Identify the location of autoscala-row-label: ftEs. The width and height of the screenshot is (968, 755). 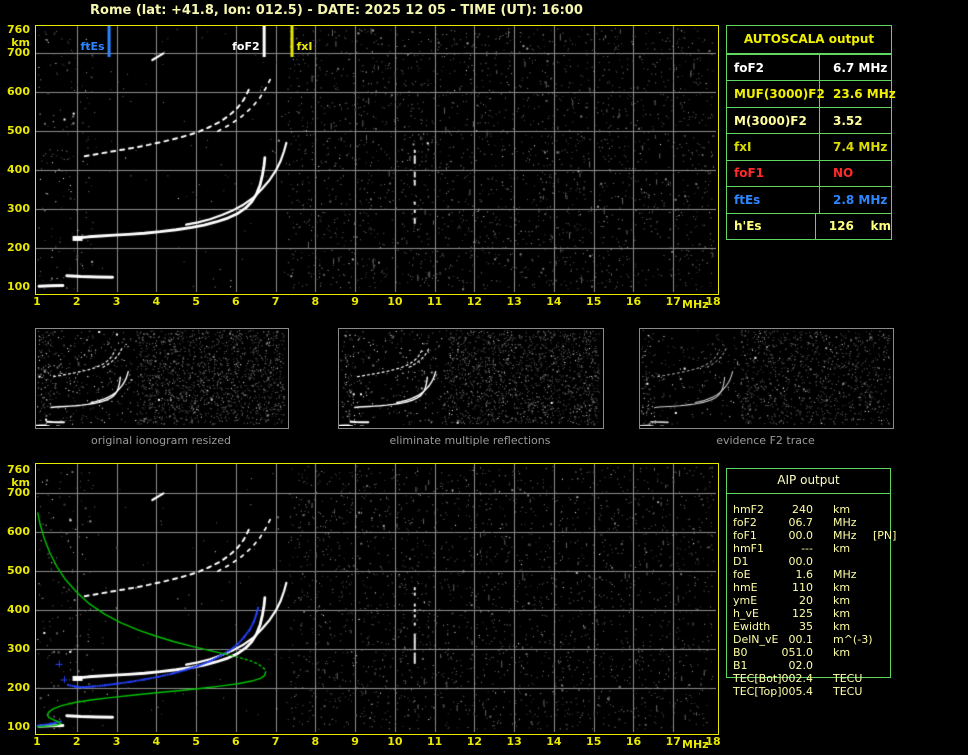
(773, 200).